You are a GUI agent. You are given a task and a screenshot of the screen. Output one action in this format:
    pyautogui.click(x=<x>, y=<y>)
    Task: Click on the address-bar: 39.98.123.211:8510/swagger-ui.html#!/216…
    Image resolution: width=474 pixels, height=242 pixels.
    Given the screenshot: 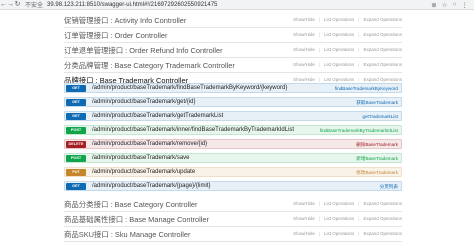 What is the action you would take?
    pyautogui.click(x=132, y=5)
    